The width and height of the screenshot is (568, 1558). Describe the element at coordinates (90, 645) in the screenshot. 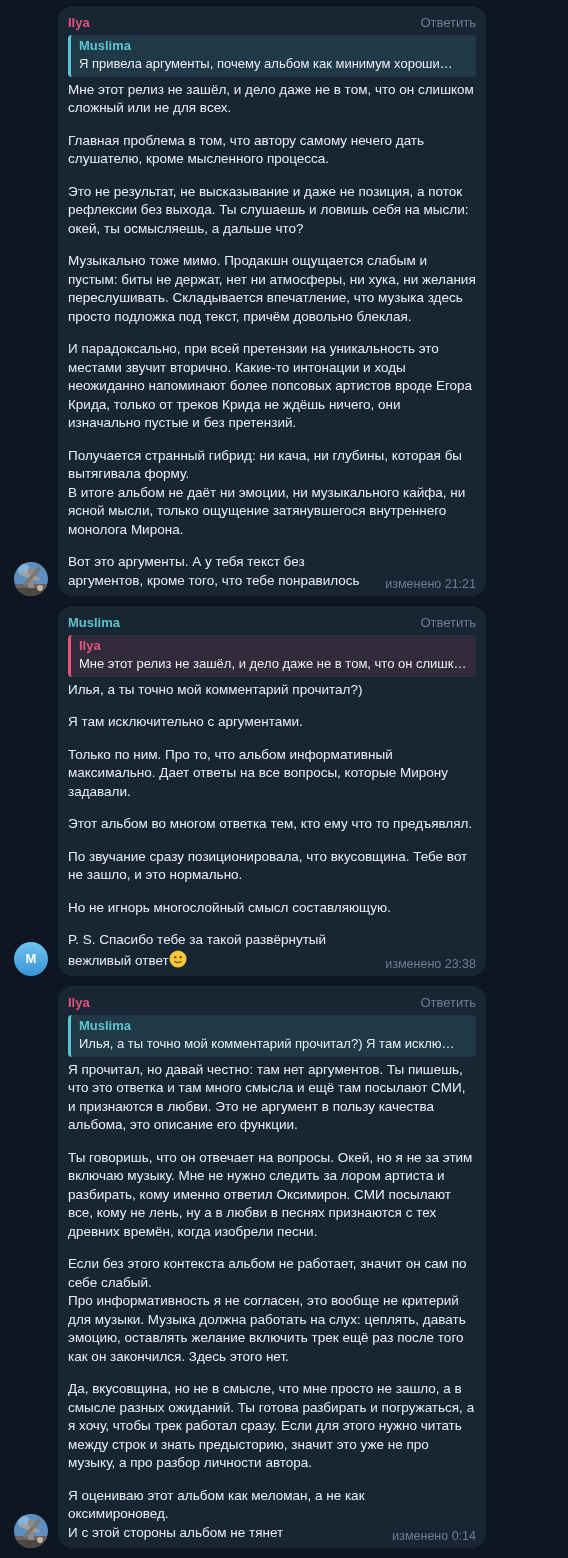

I see `quote-sender: Ilya` at that location.